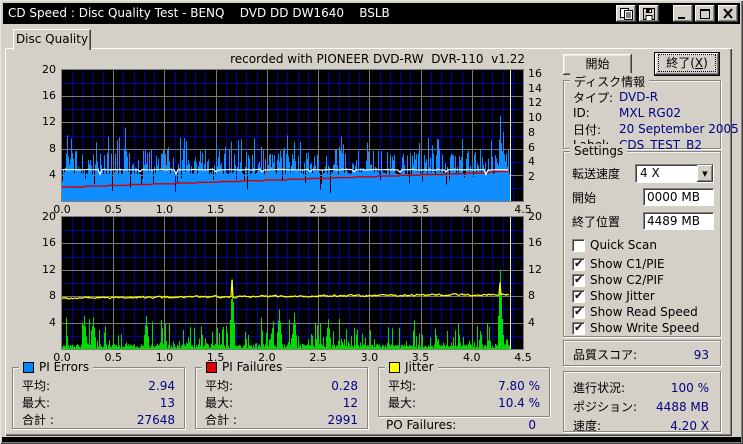  Describe the element at coordinates (98, 419) in the screenshot. I see `pi-errors-stat-row: 合計 : 27648` at that location.